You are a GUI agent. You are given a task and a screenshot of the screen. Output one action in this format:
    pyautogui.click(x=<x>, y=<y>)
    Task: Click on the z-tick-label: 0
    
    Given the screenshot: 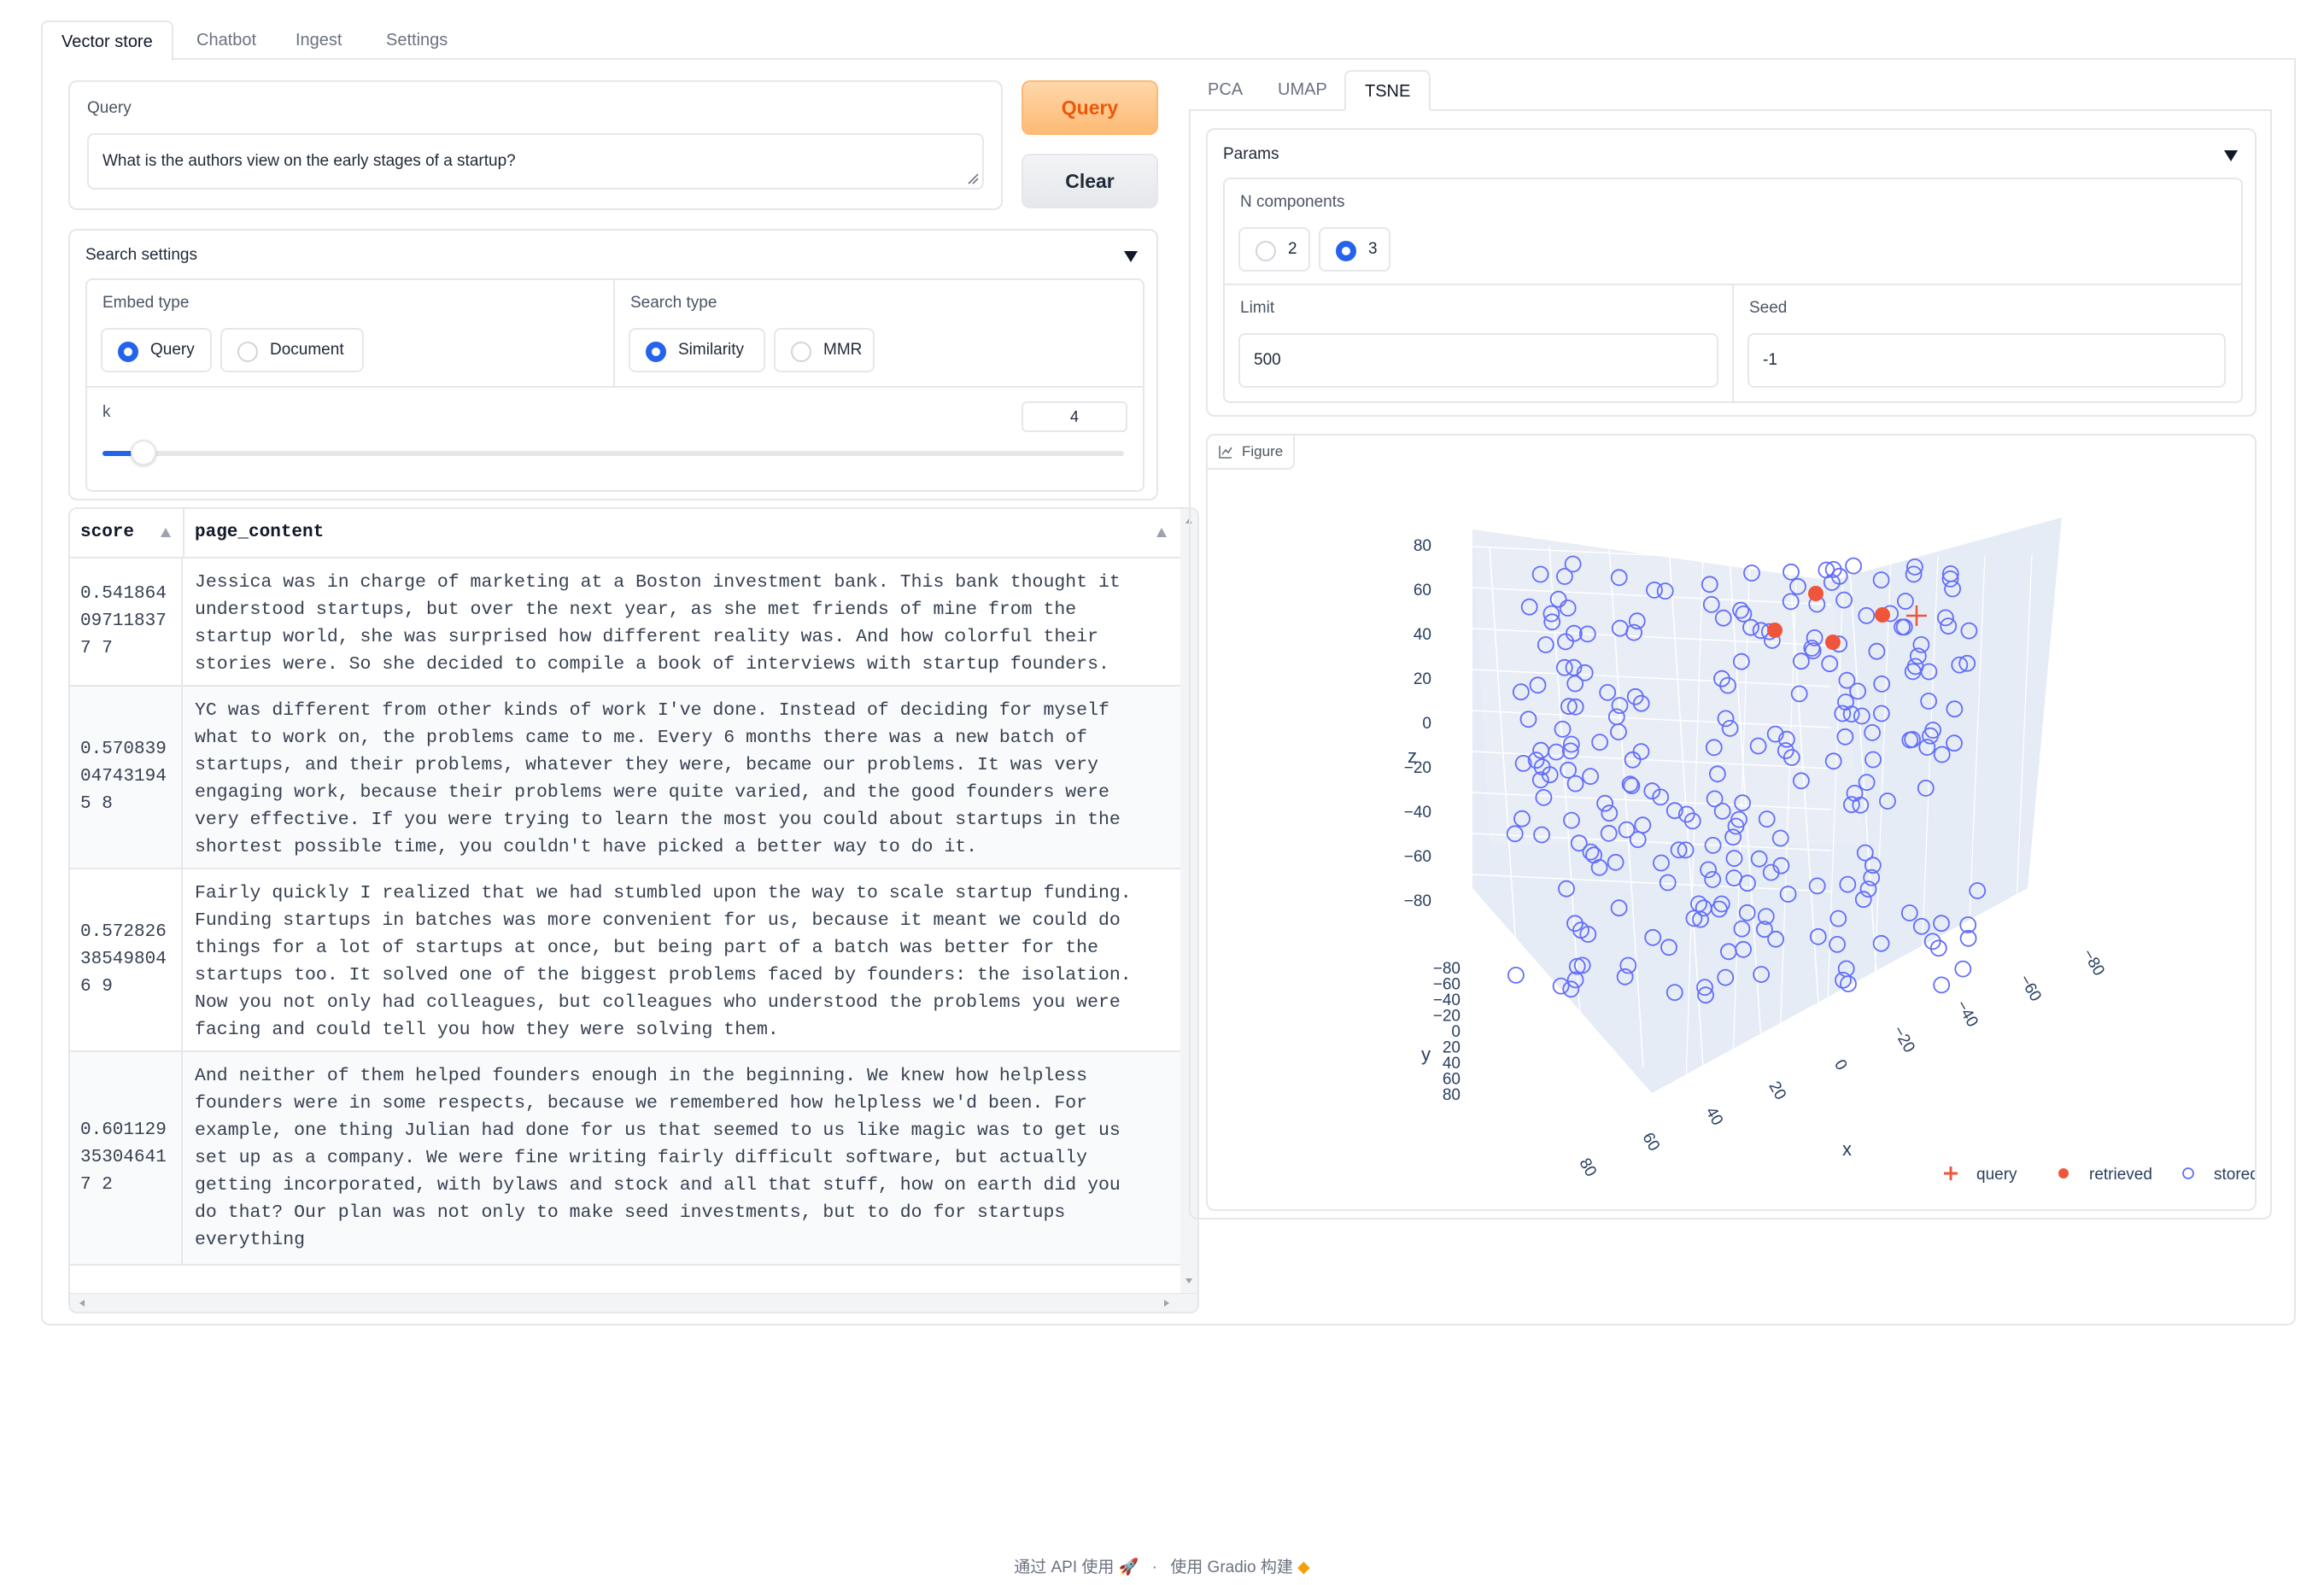 What is the action you would take?
    pyautogui.click(x=1426, y=724)
    